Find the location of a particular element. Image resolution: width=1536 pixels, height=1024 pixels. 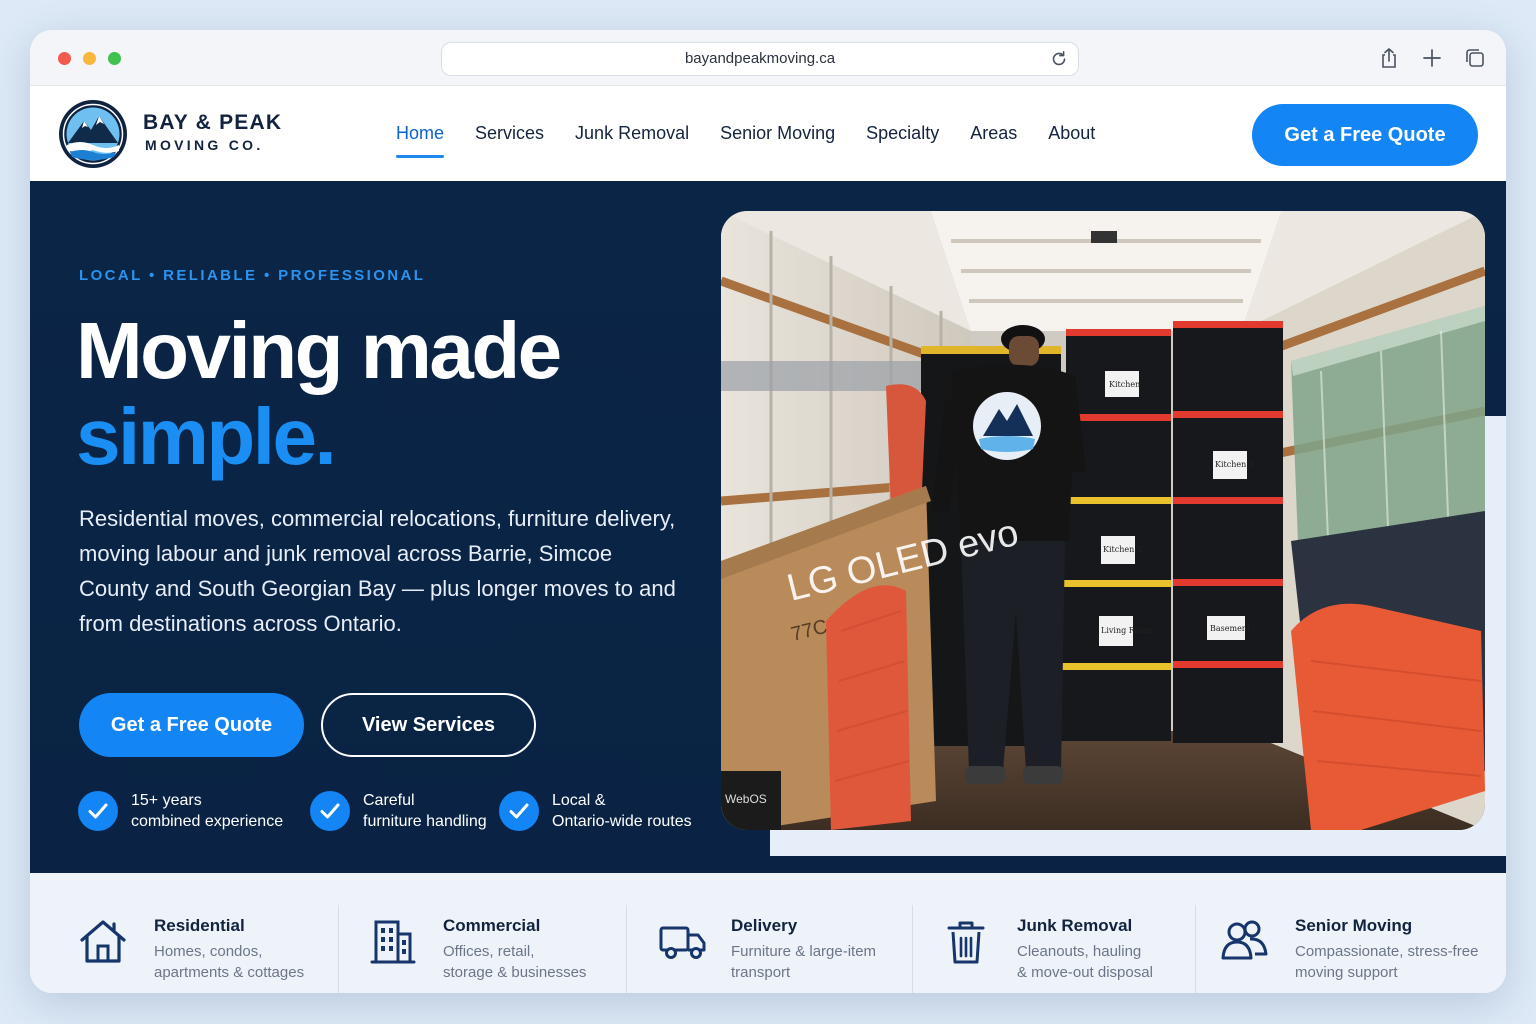

badge-line: combined experience is located at coordinates (207, 821).